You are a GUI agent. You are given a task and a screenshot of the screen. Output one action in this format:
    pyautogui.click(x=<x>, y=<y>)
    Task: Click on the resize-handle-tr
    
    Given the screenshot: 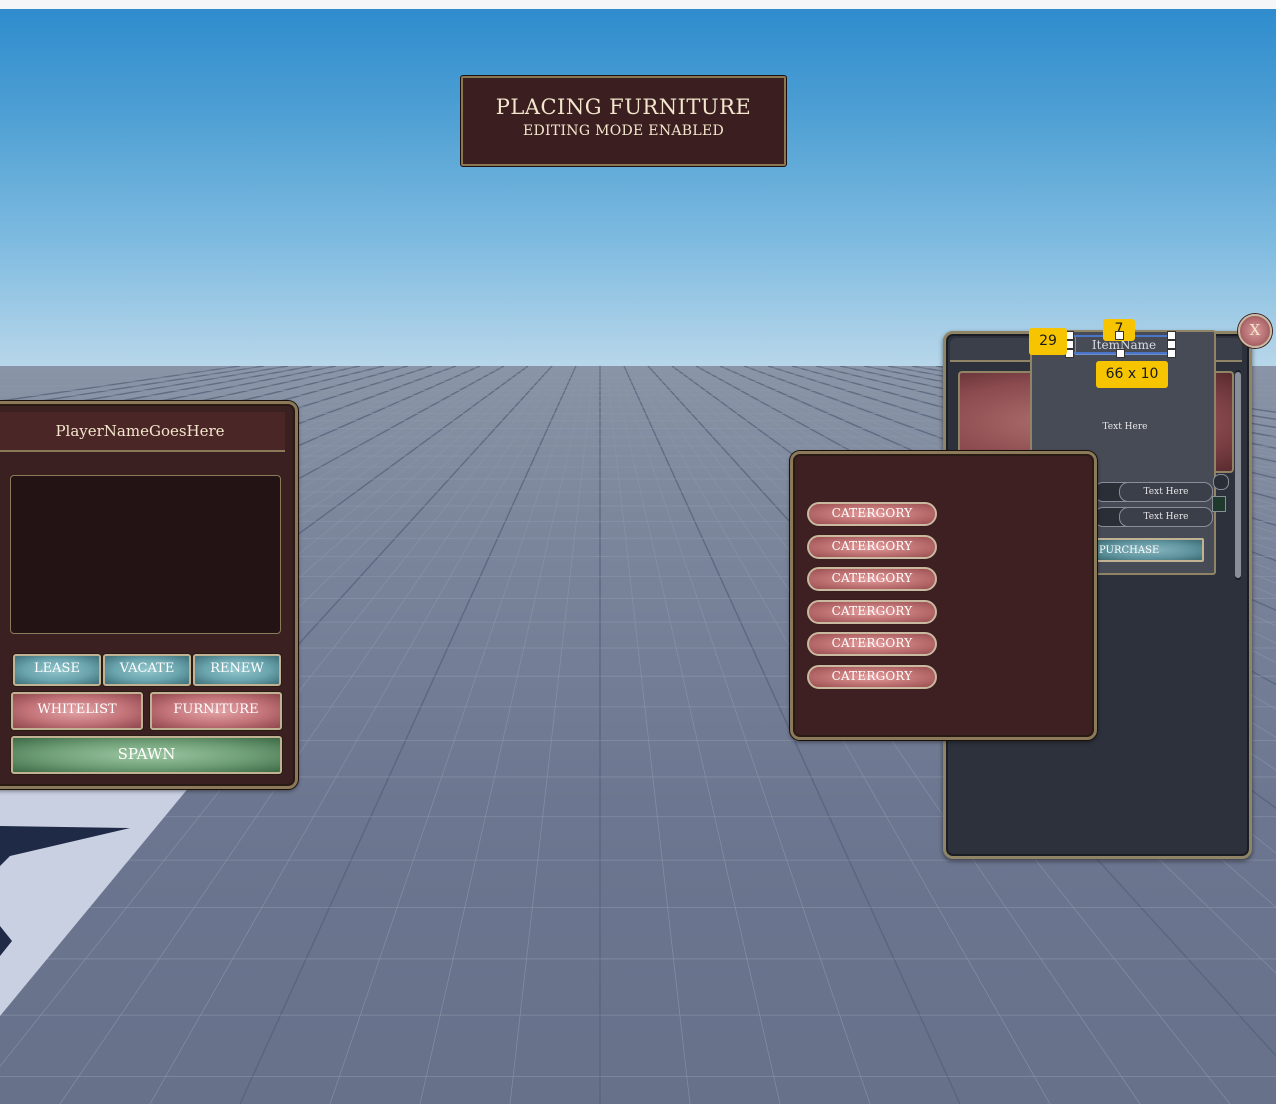 What is the action you would take?
    pyautogui.click(x=1171, y=335)
    